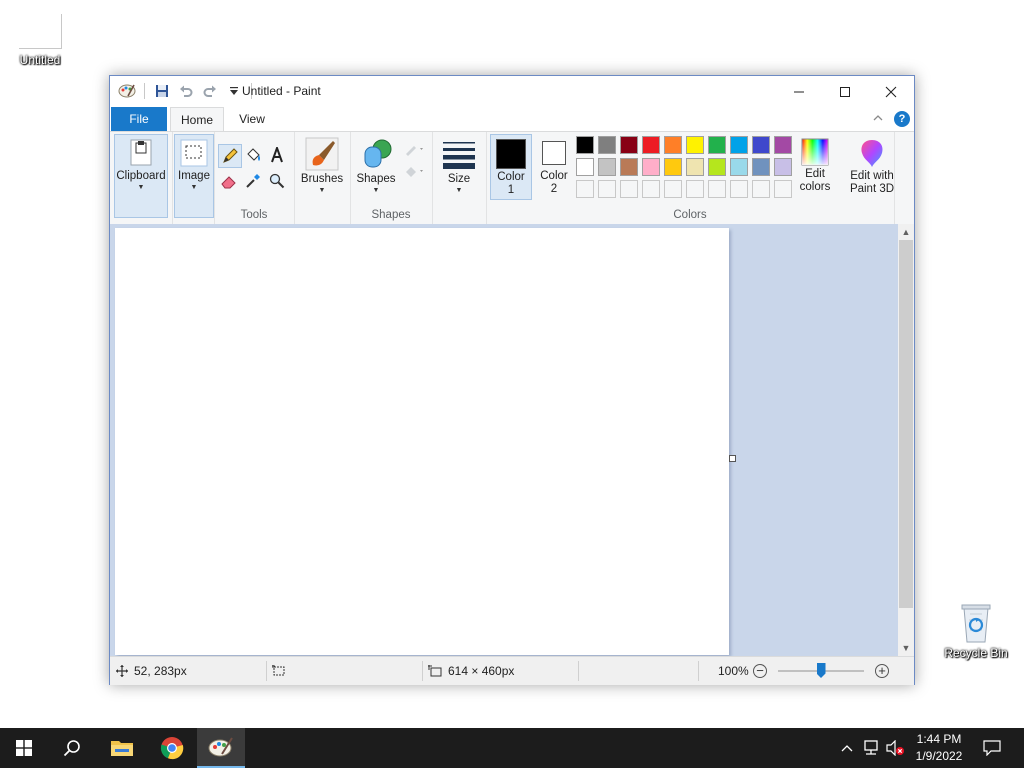  Describe the element at coordinates (878, 119) in the screenshot. I see `minimize-ribbon-icon` at that location.